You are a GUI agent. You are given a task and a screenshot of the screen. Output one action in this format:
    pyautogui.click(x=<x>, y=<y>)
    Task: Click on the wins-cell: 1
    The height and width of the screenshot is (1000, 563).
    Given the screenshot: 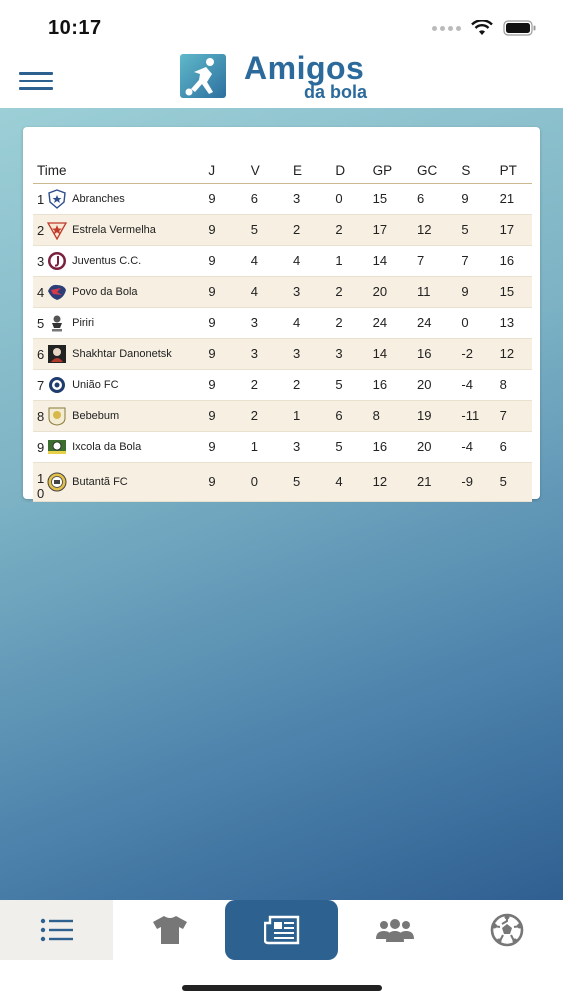 What is the action you would take?
    pyautogui.click(x=272, y=447)
    